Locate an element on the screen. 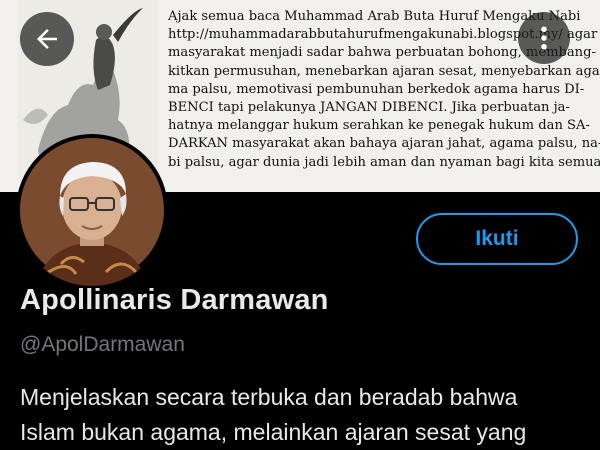  avatar is located at coordinates (92, 210).